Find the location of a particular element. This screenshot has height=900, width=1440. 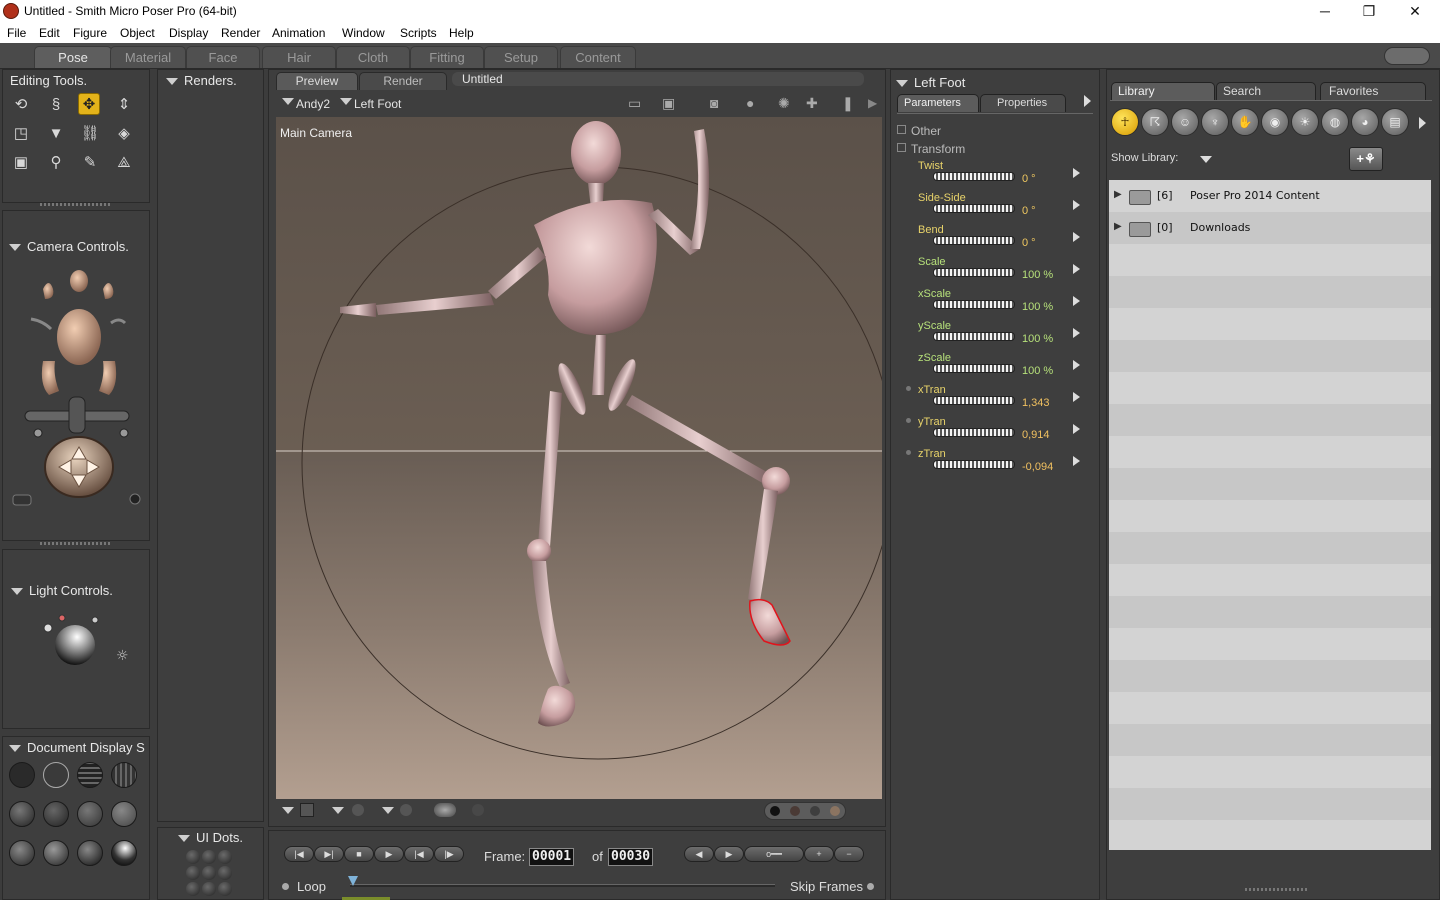

toolbar-more-arrow-icon: ▶ is located at coordinates (872, 103).